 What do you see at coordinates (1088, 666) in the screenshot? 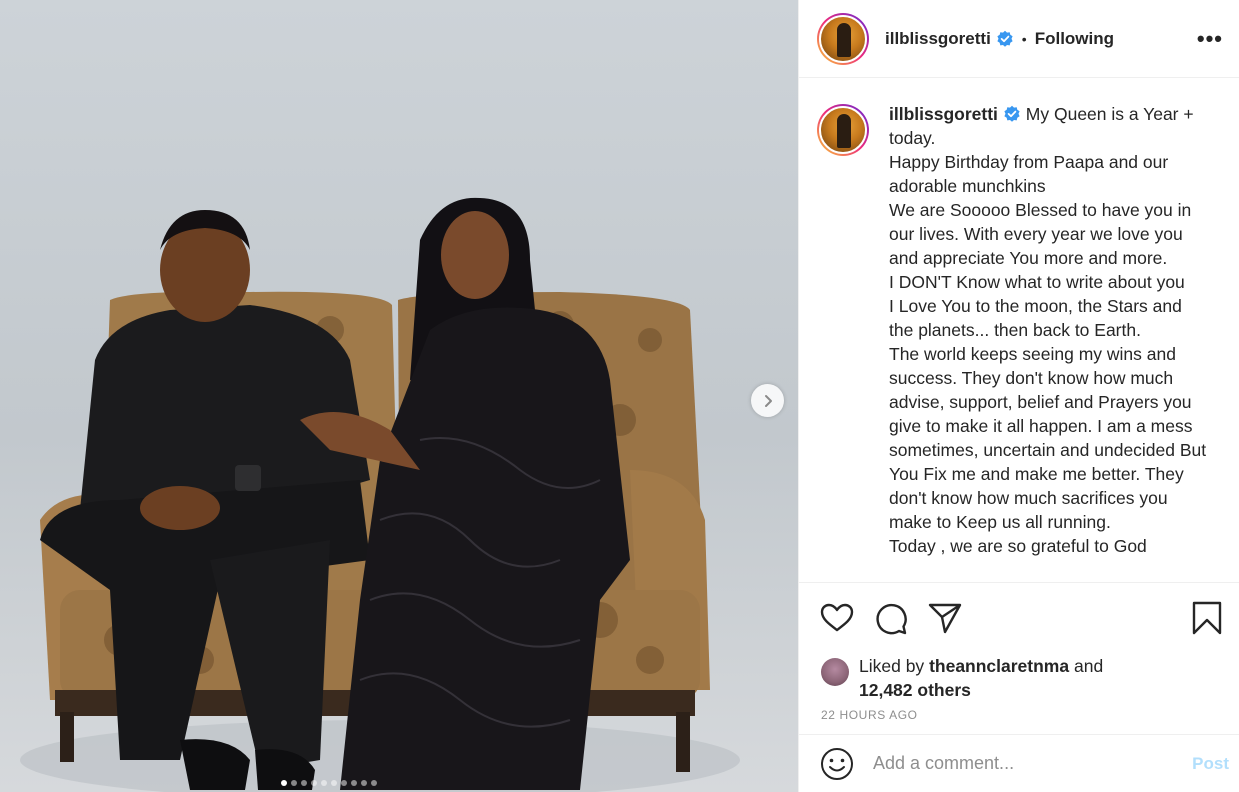
I see `likes-joiner: and` at bounding box center [1088, 666].